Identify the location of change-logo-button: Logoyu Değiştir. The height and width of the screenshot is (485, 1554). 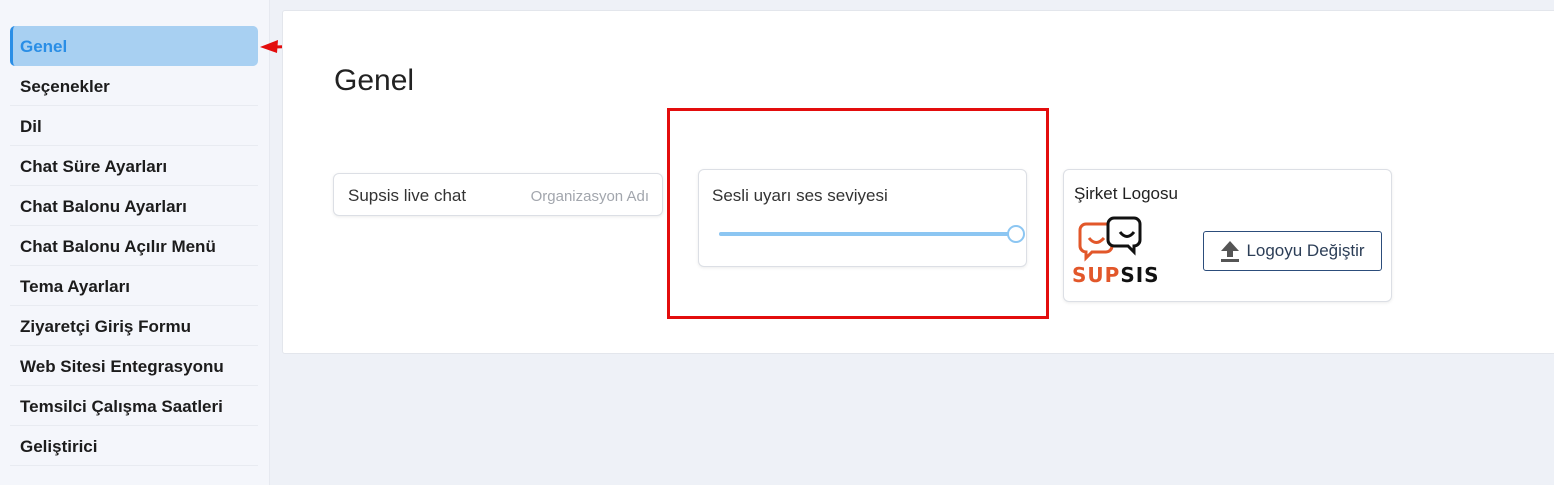
(1292, 251).